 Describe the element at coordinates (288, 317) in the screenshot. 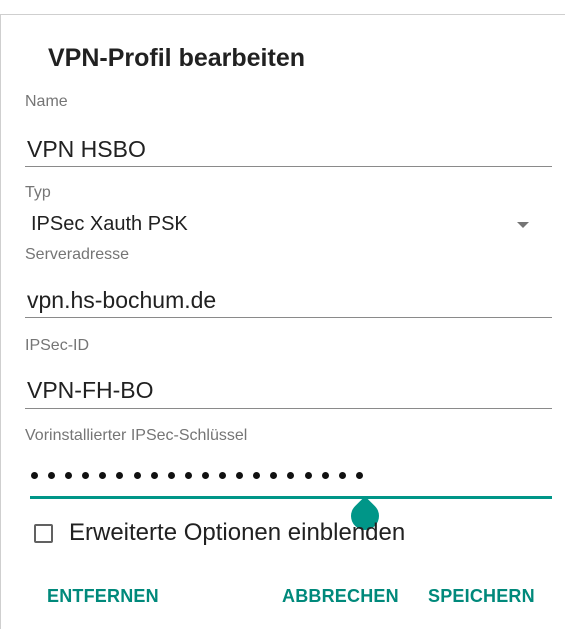

I see `server-input-underline` at that location.